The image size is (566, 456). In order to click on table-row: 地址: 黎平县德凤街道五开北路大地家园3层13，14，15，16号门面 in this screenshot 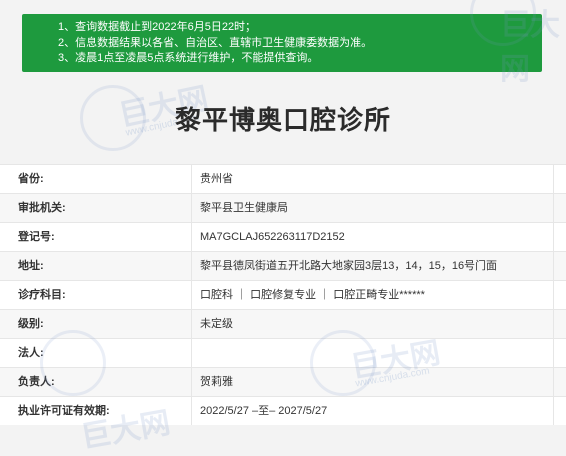, I will do `click(283, 265)`.